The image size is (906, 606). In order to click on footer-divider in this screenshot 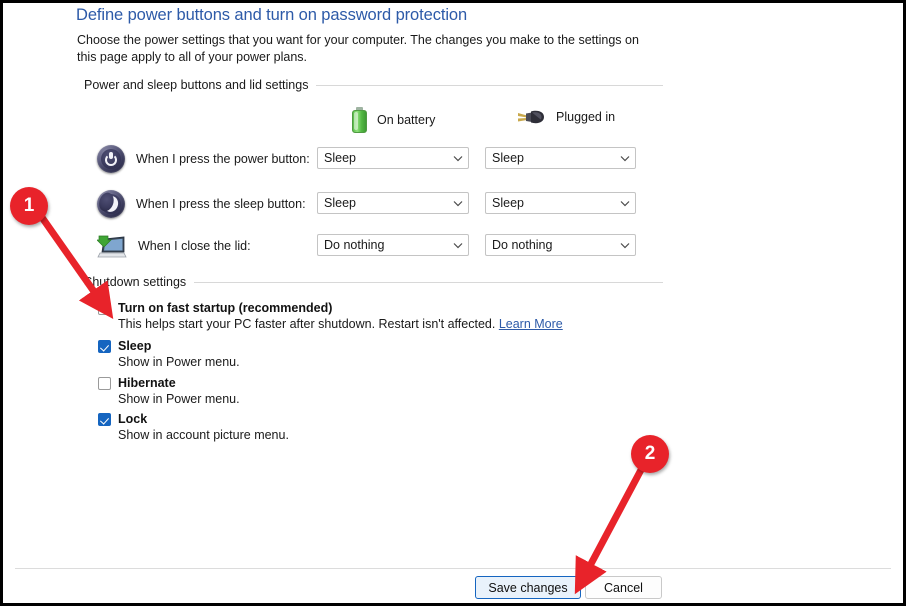, I will do `click(453, 568)`.